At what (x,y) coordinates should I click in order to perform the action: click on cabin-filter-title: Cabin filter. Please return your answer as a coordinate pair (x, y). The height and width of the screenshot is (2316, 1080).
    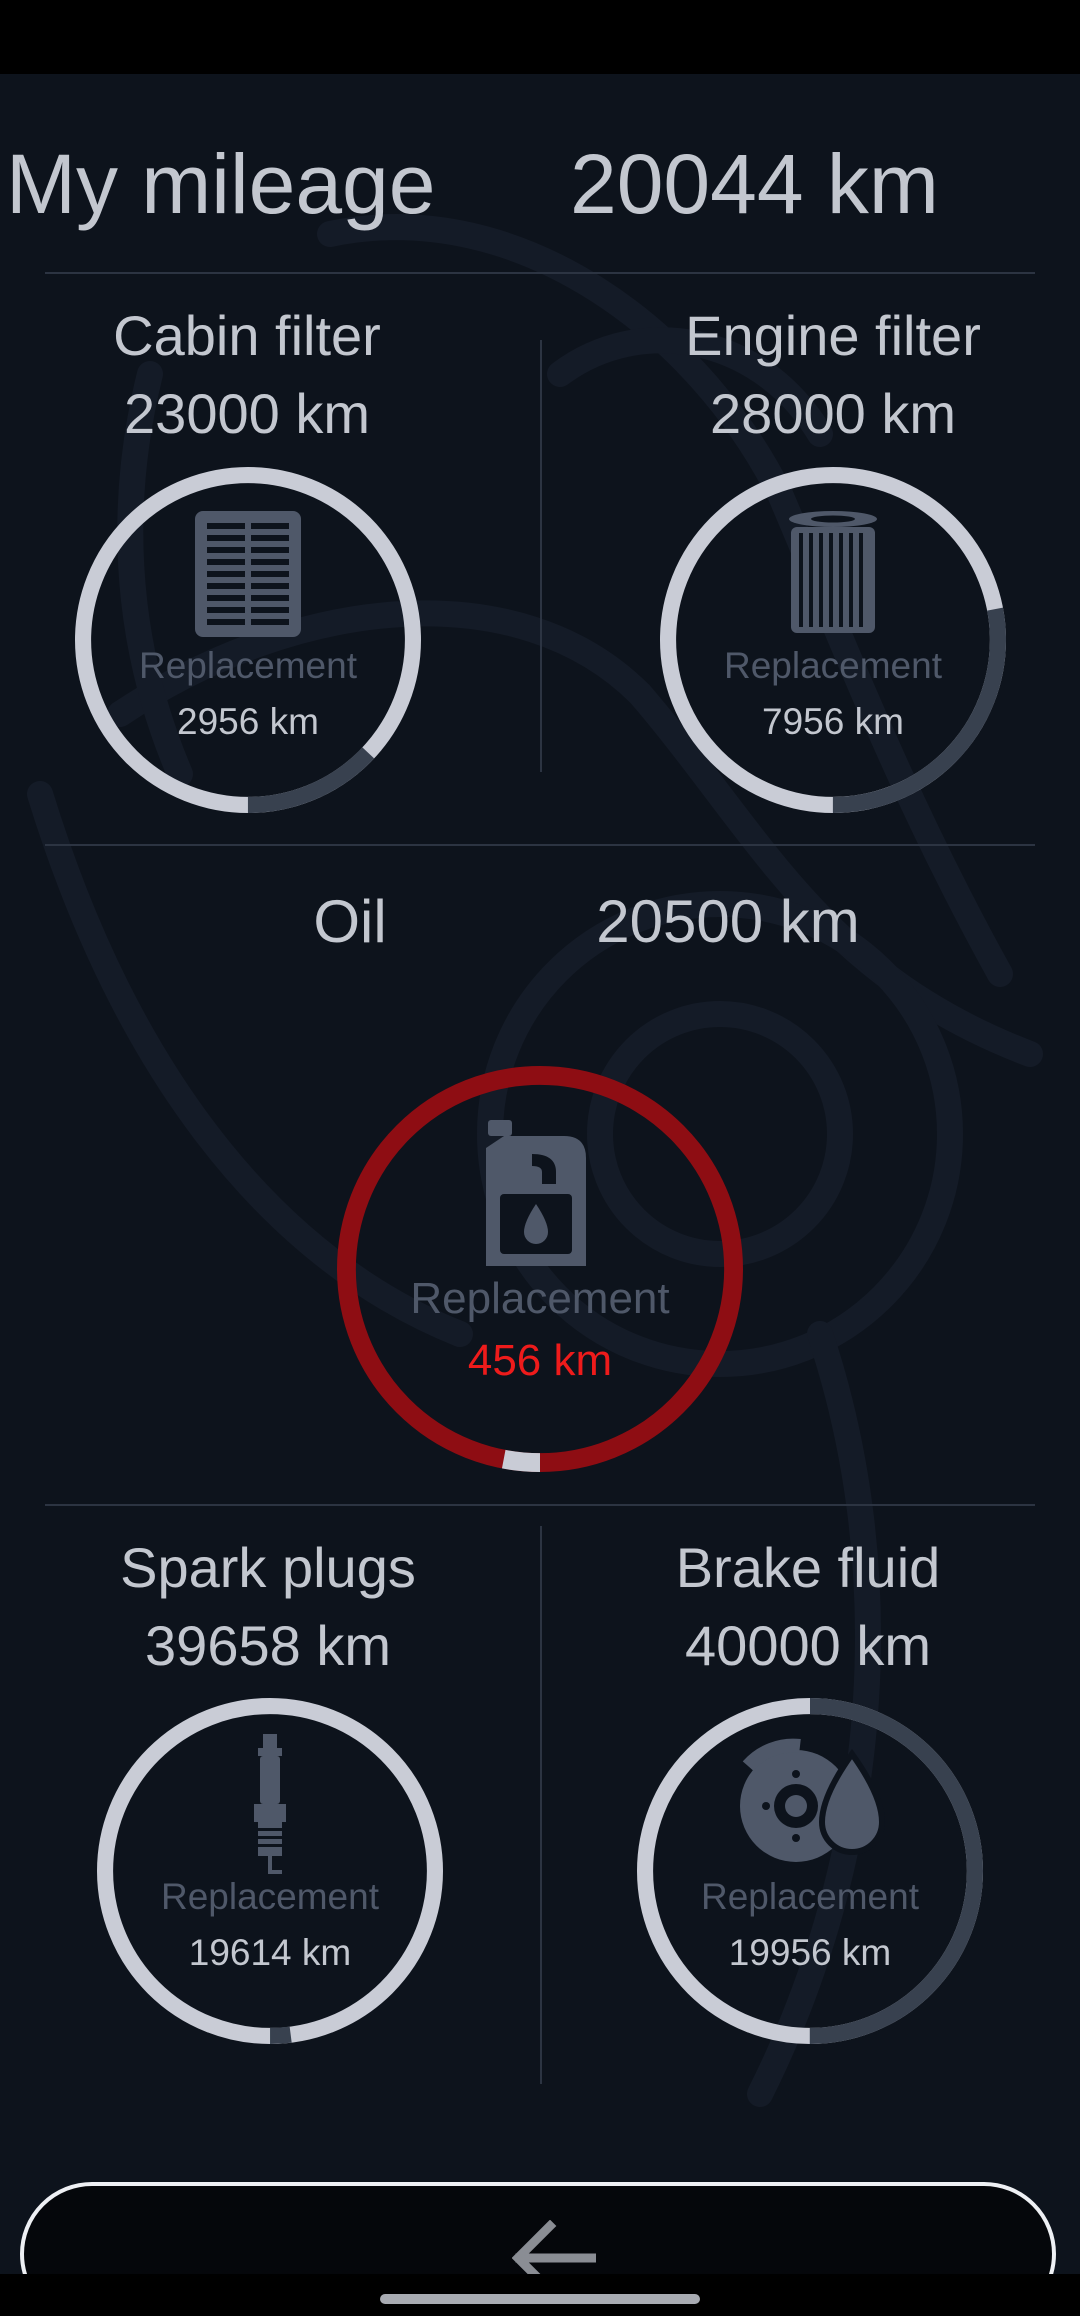
    Looking at the image, I should click on (247, 335).